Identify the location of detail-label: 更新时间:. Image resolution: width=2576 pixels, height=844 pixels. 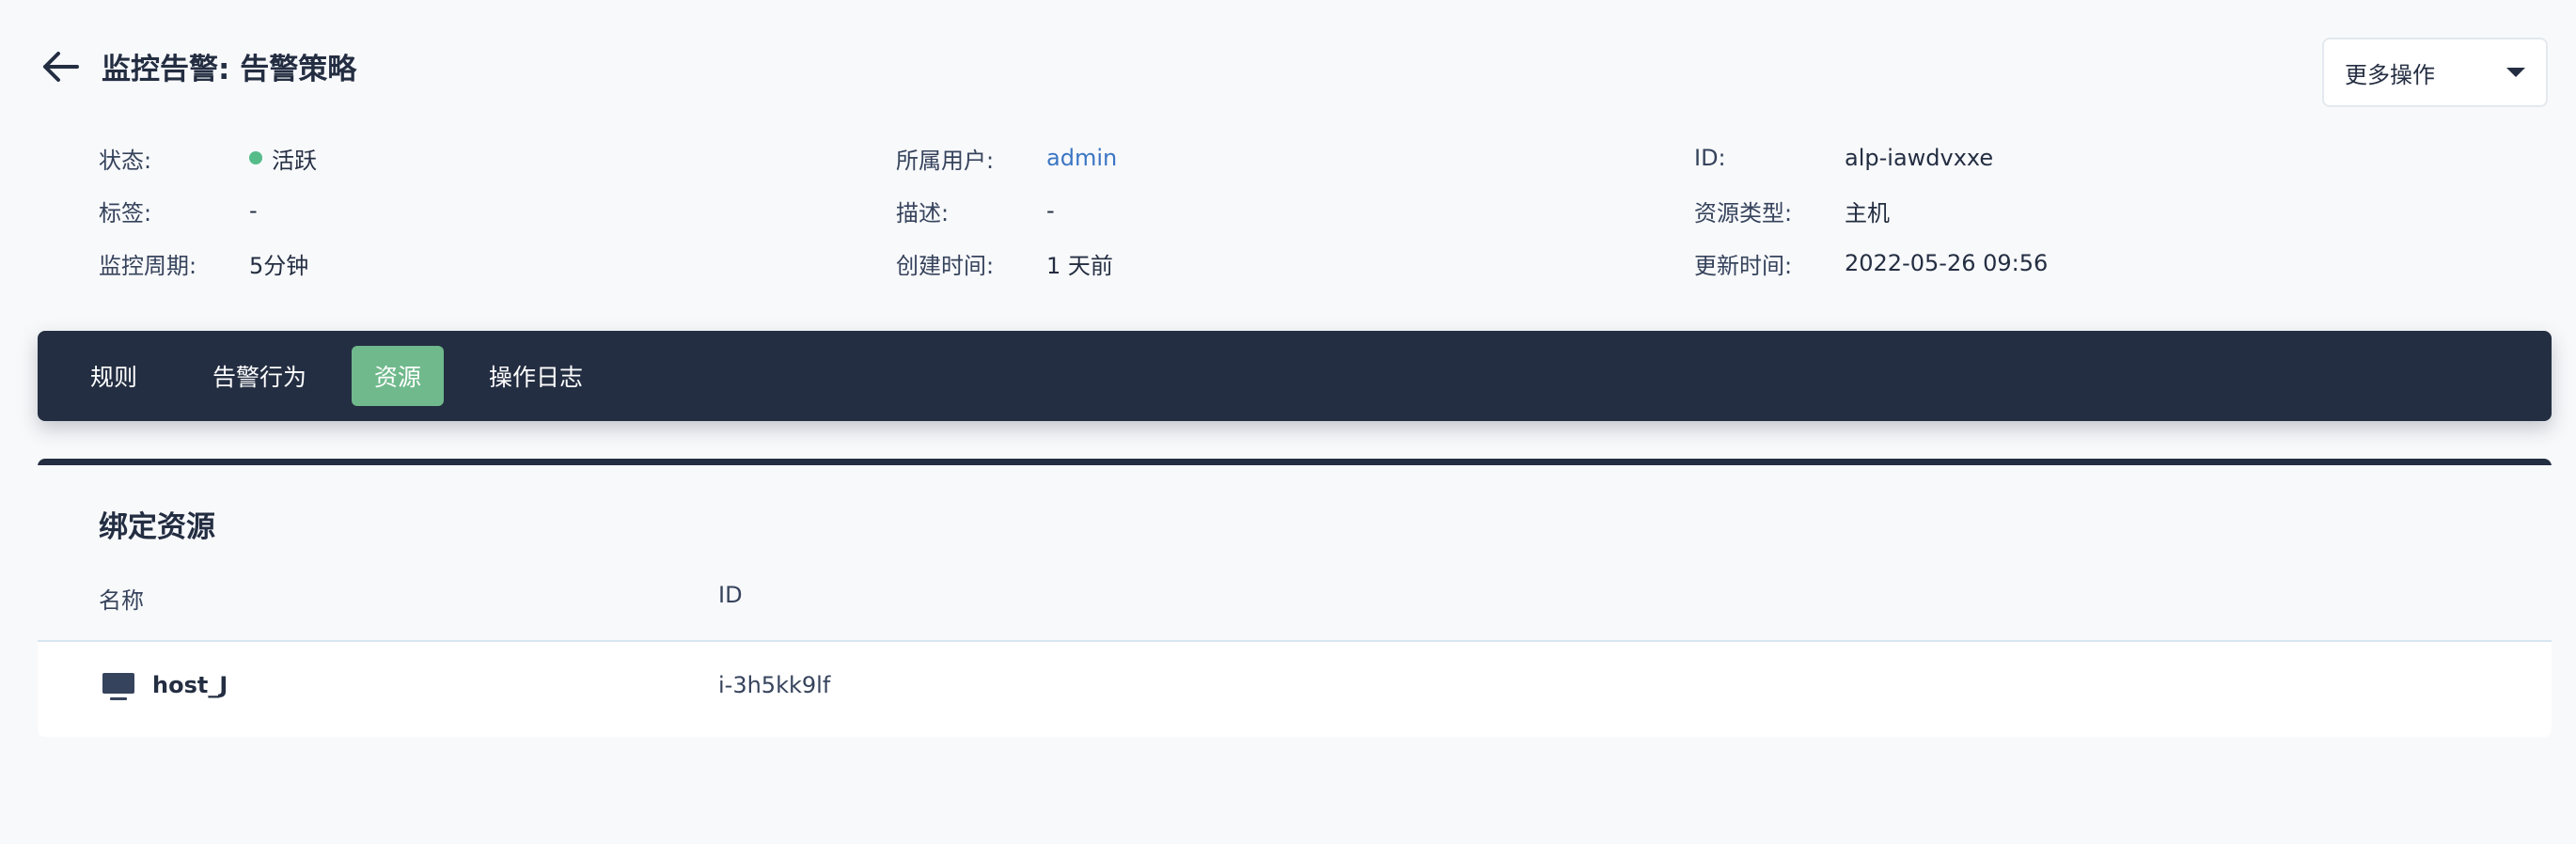
(1744, 265).